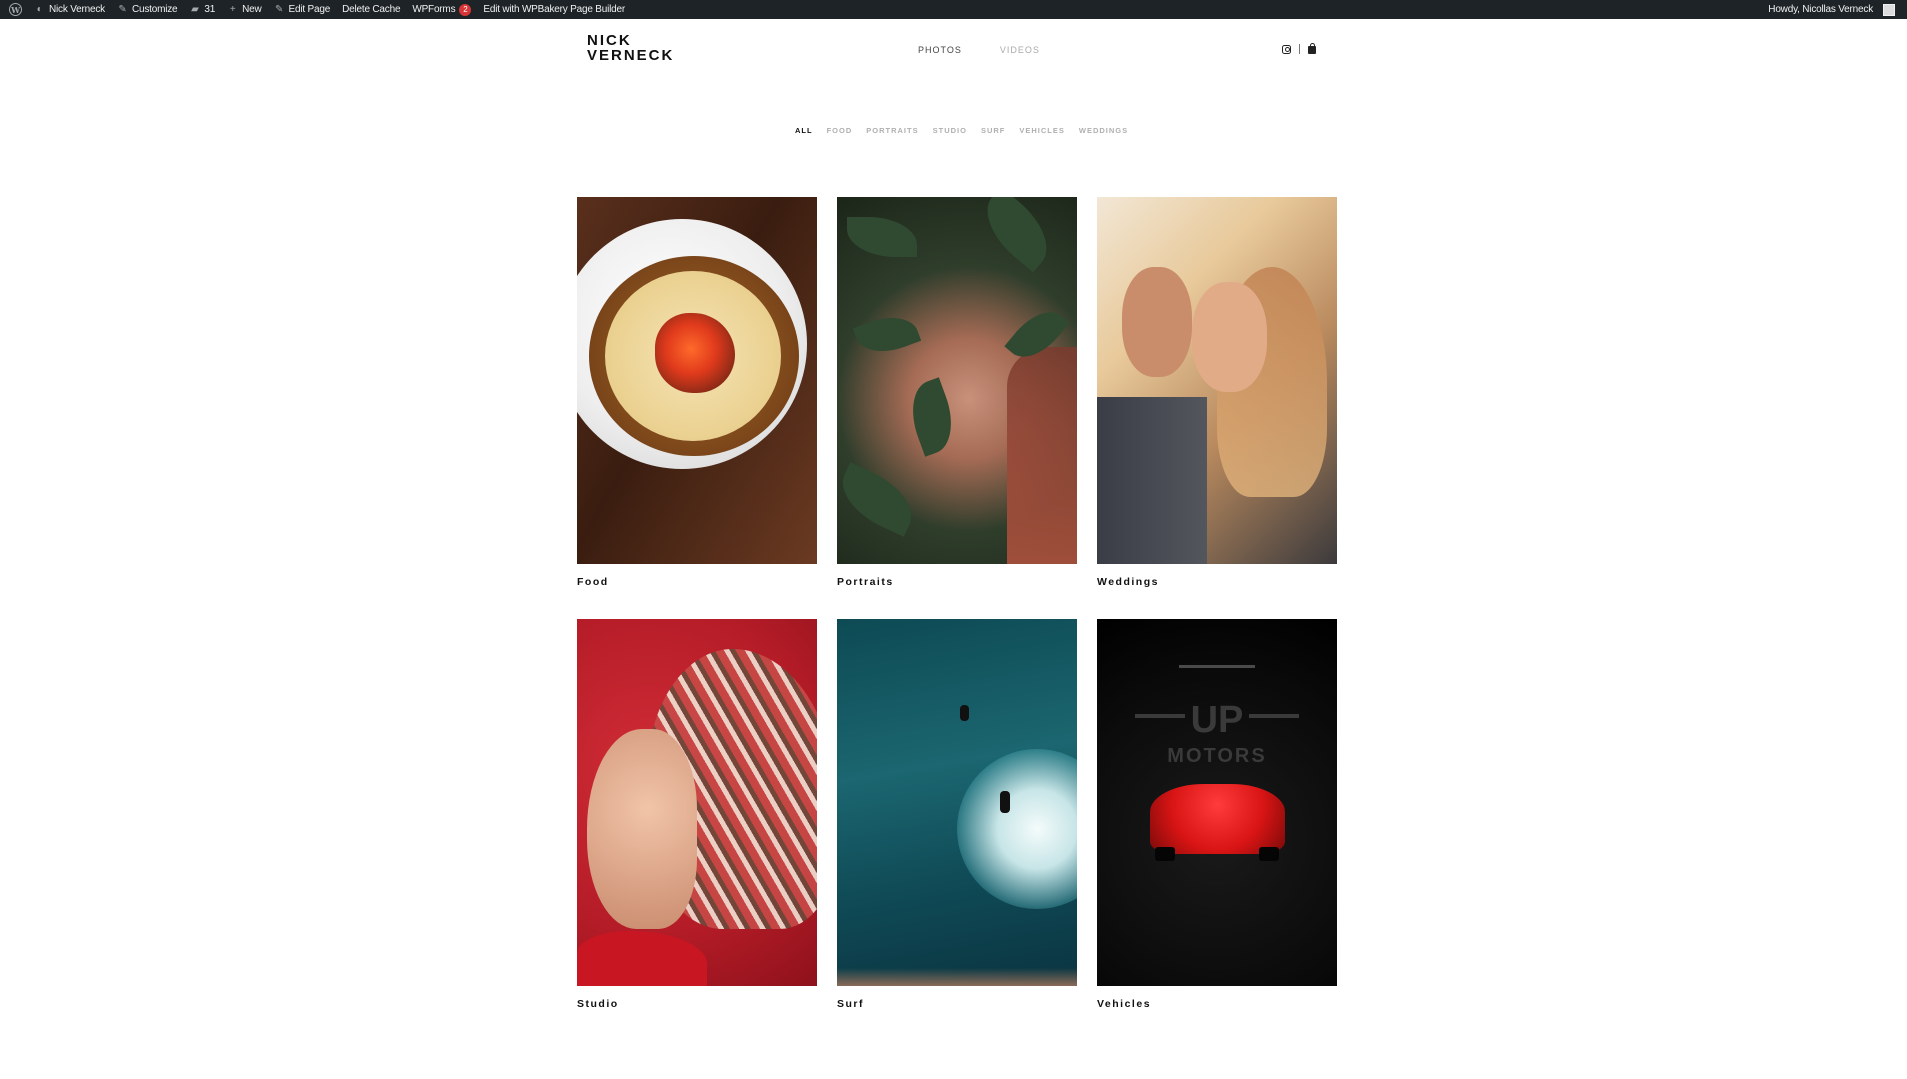  I want to click on sign-line-1: UP, so click(1217, 720).